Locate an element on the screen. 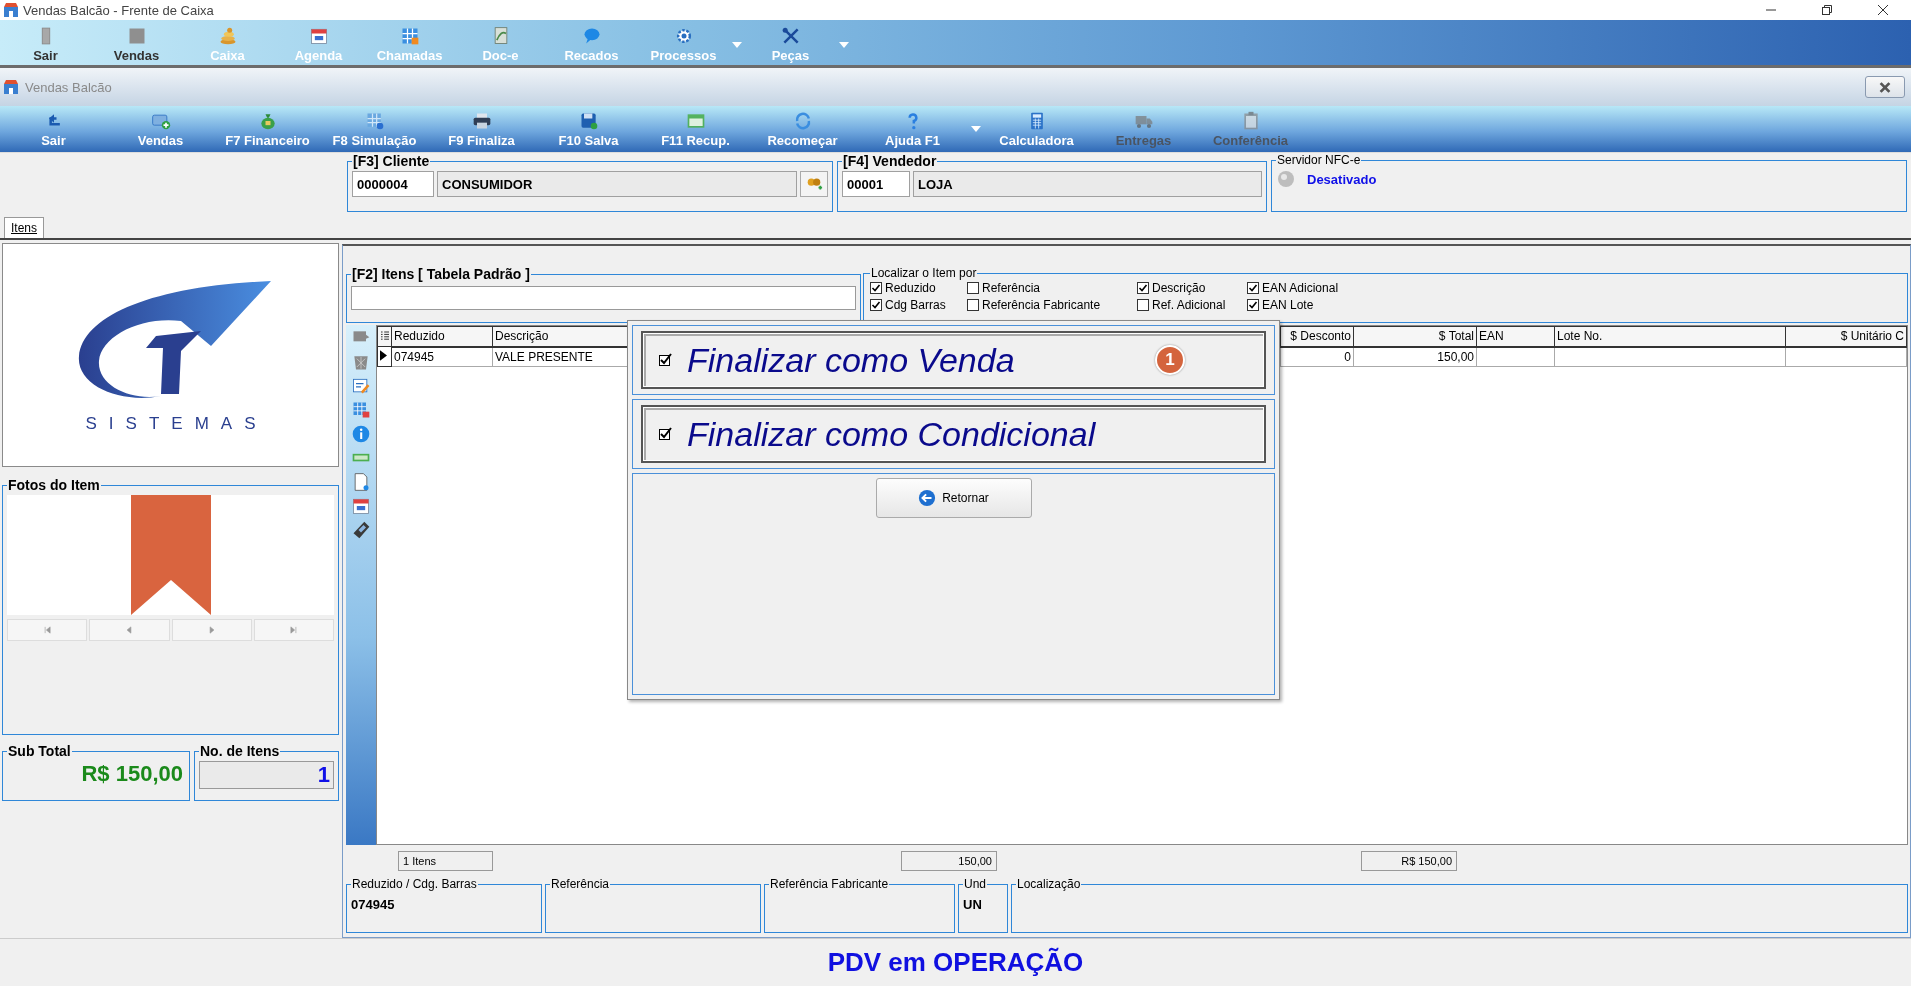  app-icon is located at coordinates (11, 87).